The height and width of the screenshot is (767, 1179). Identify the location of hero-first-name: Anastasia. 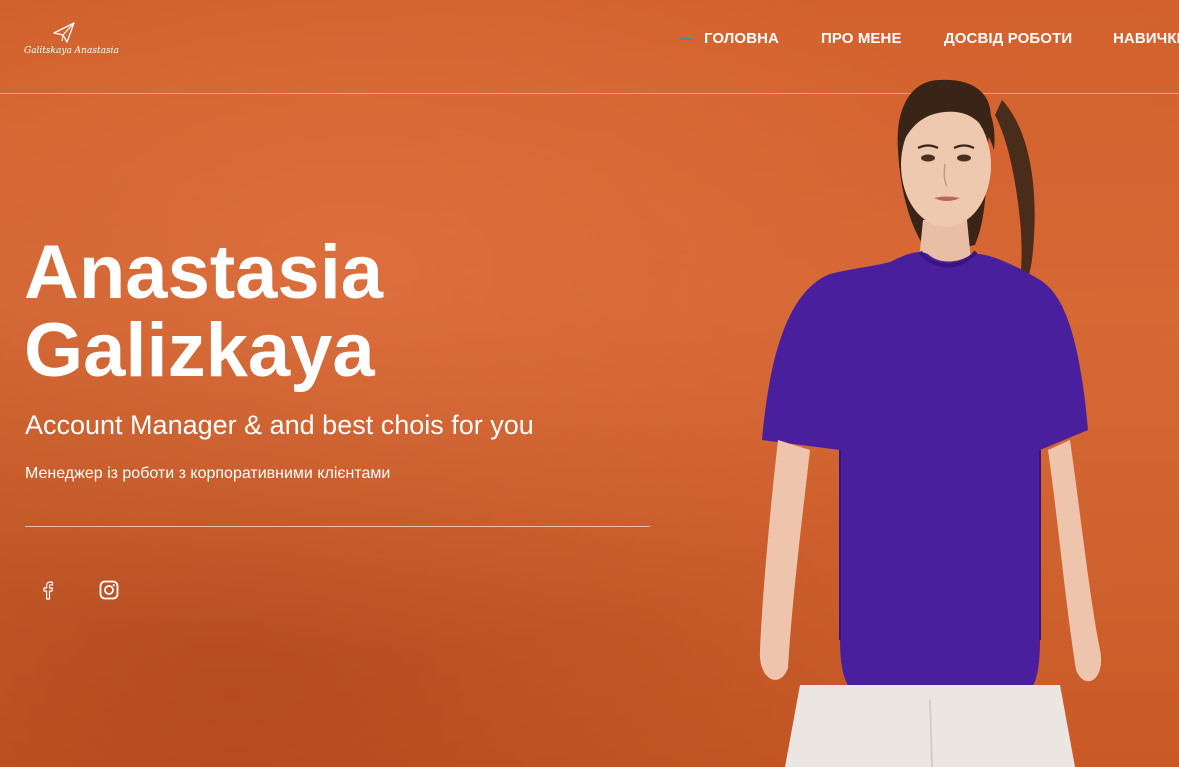
(204, 272).